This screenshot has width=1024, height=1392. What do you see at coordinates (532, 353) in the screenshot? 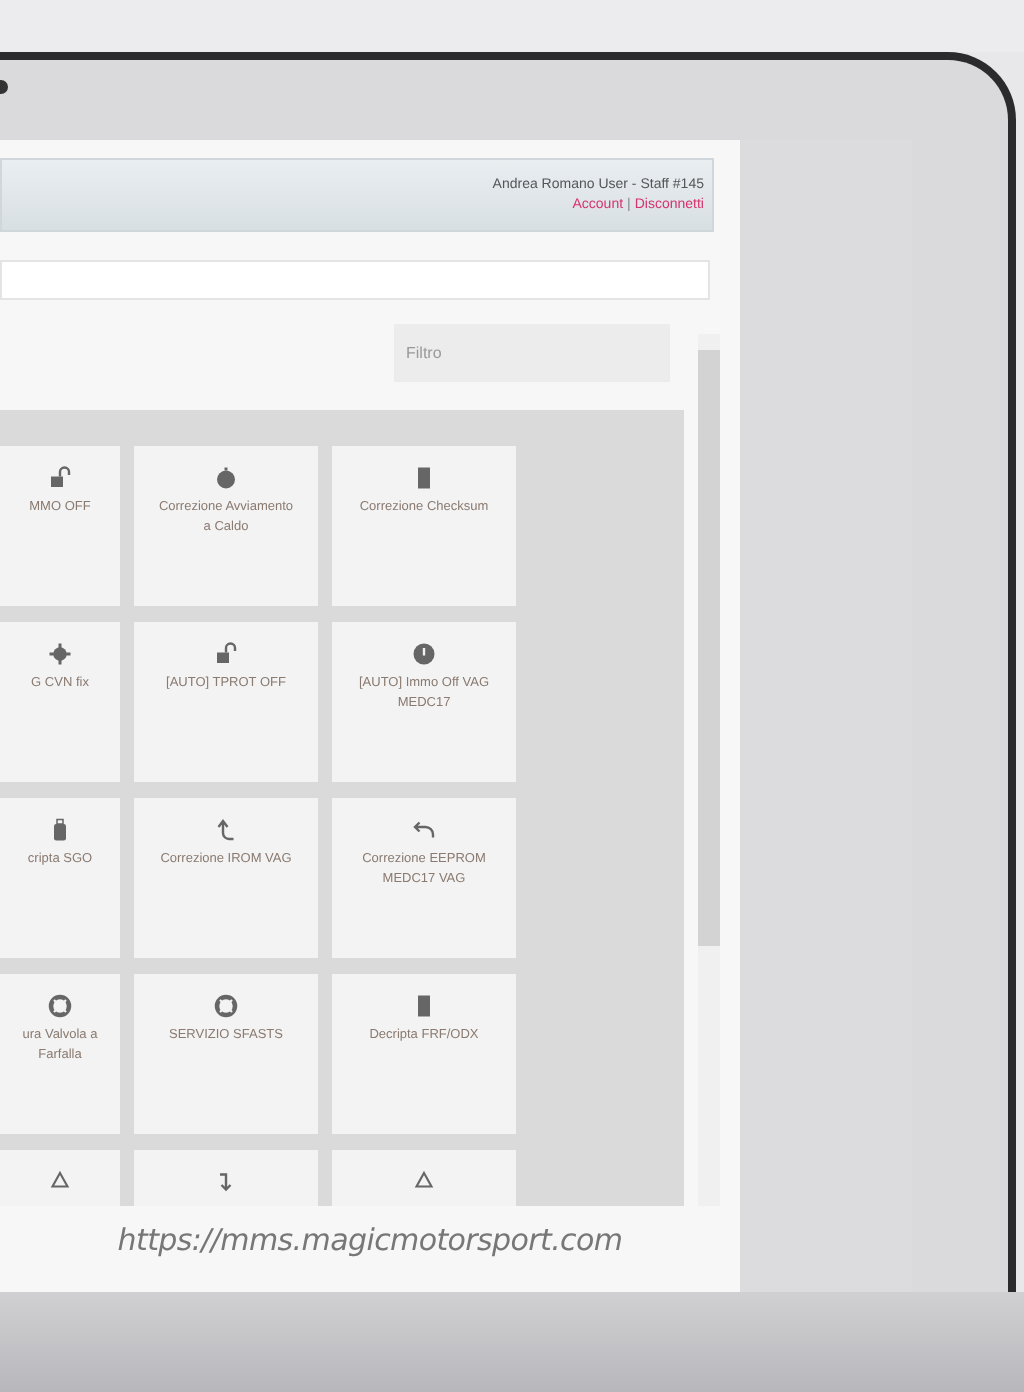
I see `filter-field: Filtro` at bounding box center [532, 353].